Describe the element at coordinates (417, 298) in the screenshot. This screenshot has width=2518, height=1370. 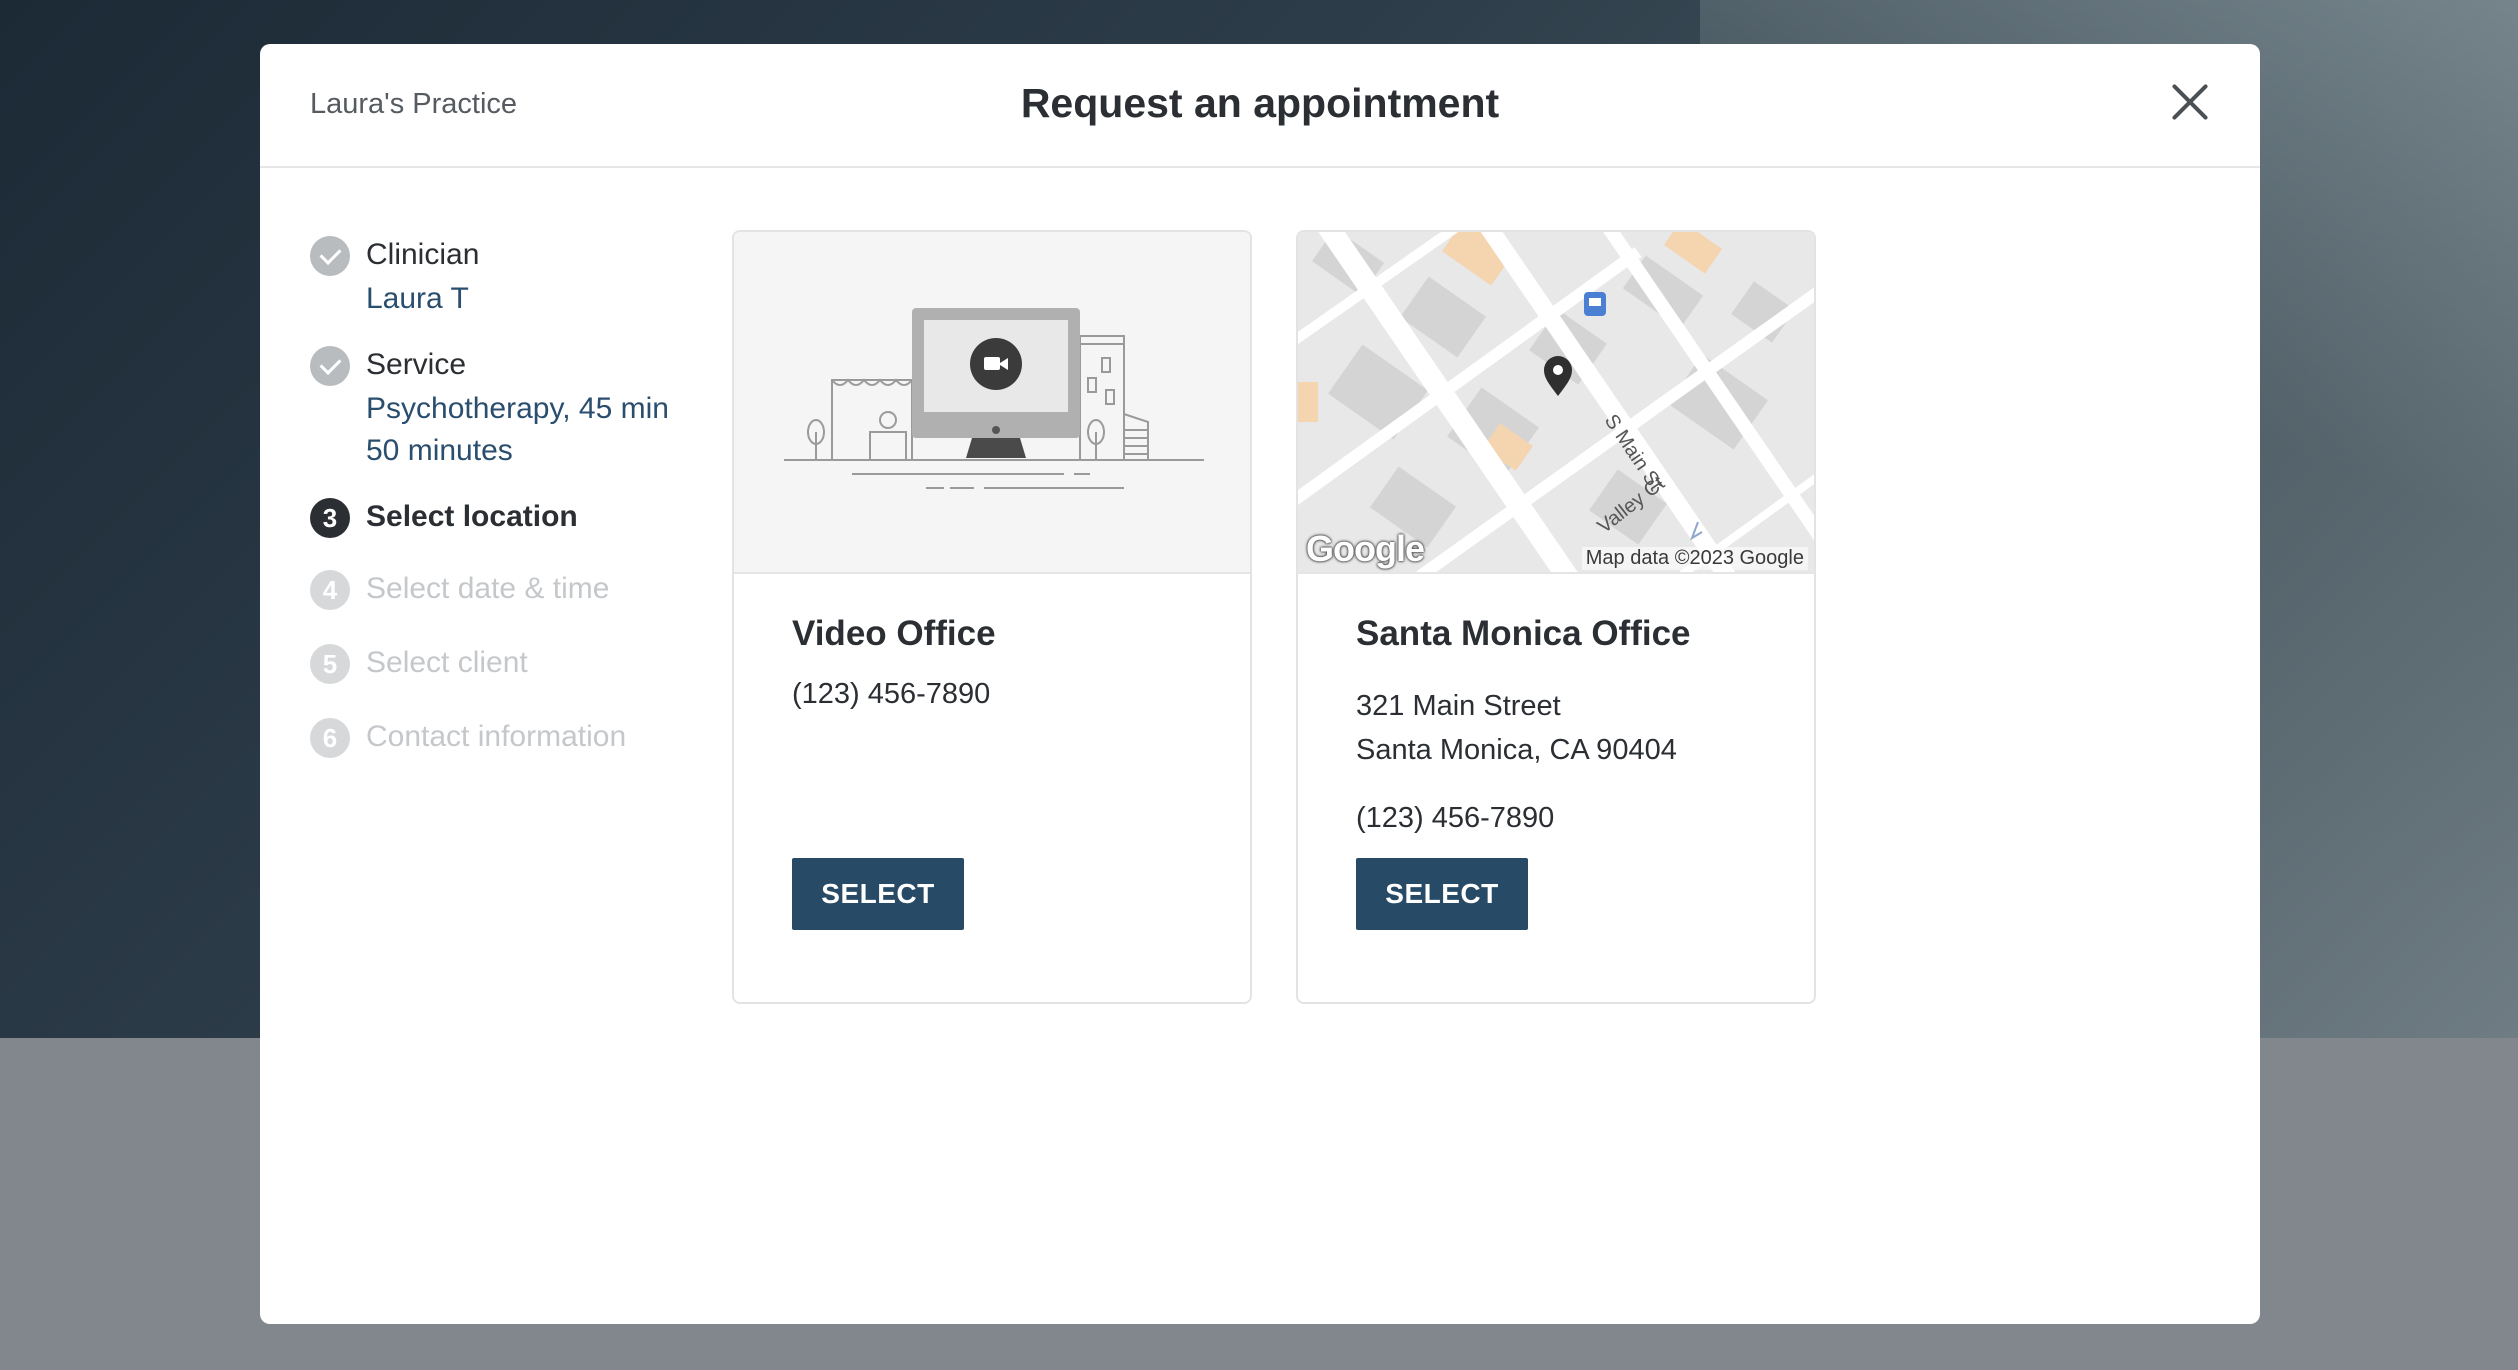
I see `step-value: Laura T` at that location.